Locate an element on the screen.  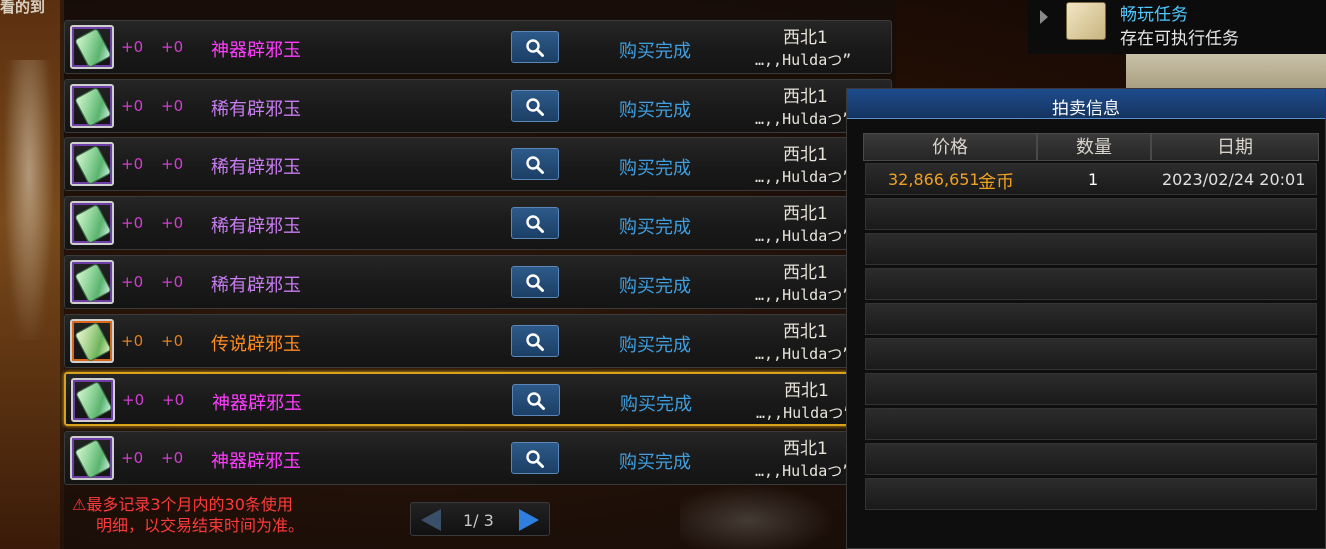
auction-row: 32,866,651 金币 1 2023/02/24 20:01 is located at coordinates (1091, 179).